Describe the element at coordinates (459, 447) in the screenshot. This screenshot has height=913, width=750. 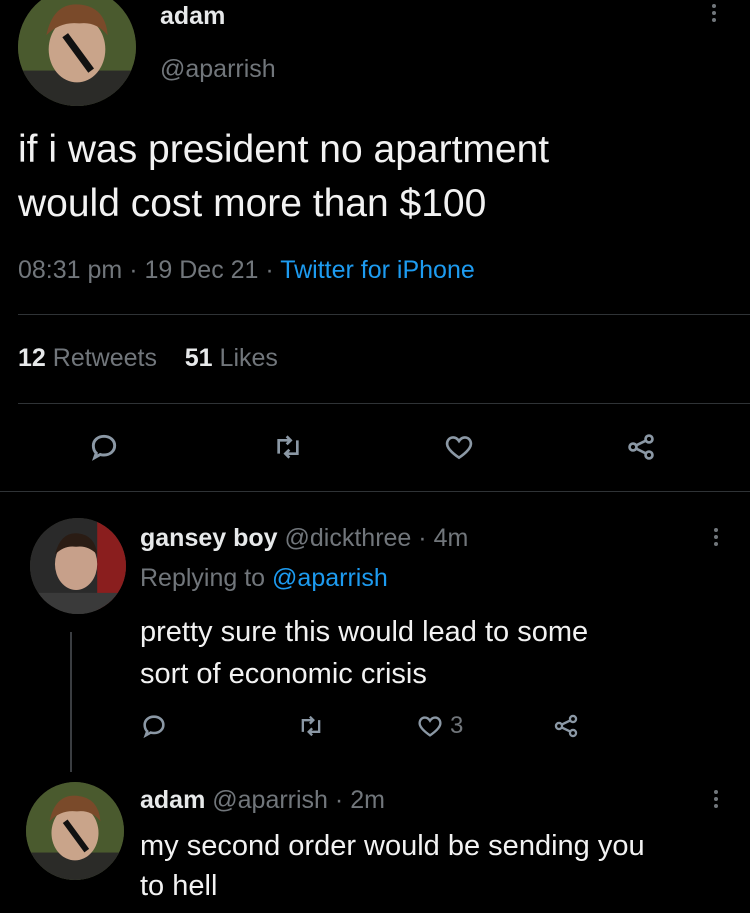
I see `like-icon` at that location.